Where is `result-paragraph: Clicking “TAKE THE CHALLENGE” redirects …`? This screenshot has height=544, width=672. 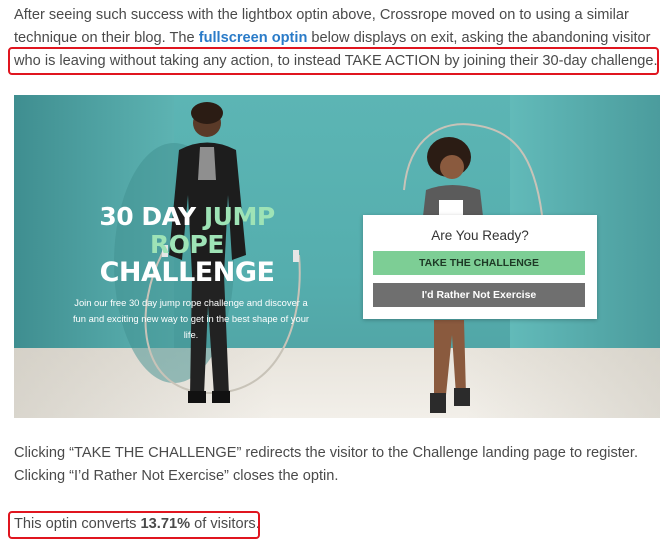
result-paragraph: Clicking “TAKE THE CHALLENGE” redirects … is located at coordinates (326, 464).